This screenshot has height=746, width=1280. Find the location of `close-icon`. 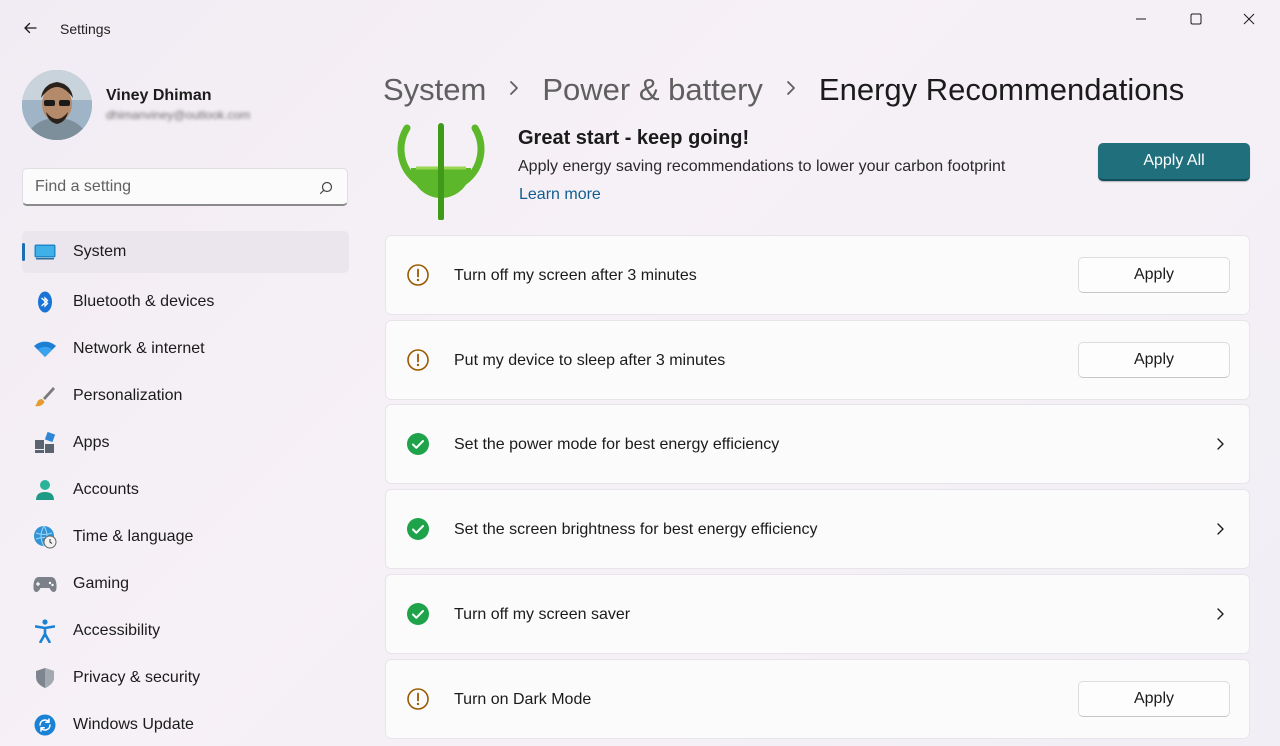

close-icon is located at coordinates (1249, 19).